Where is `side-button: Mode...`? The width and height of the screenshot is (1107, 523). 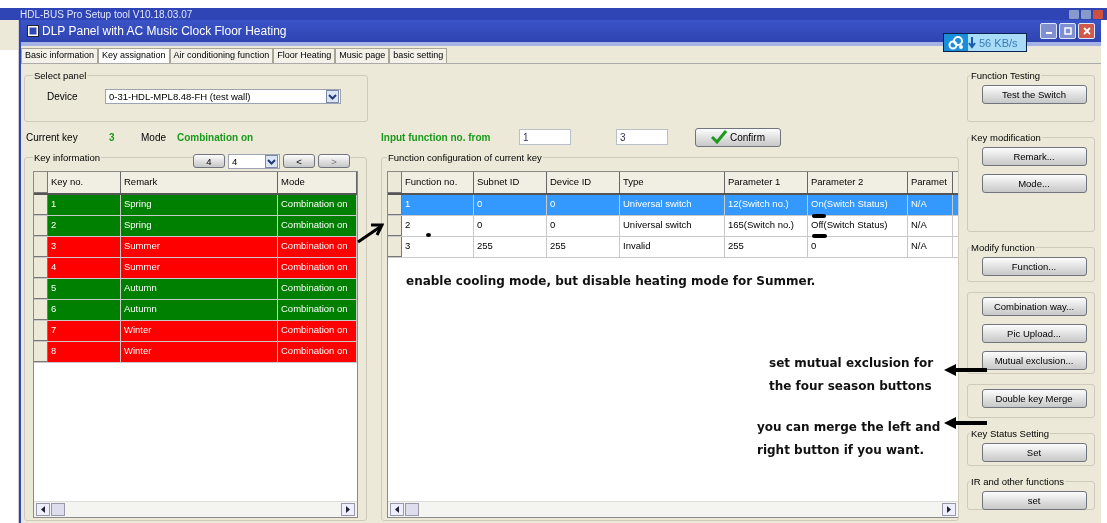
side-button: Mode... is located at coordinates (1034, 183).